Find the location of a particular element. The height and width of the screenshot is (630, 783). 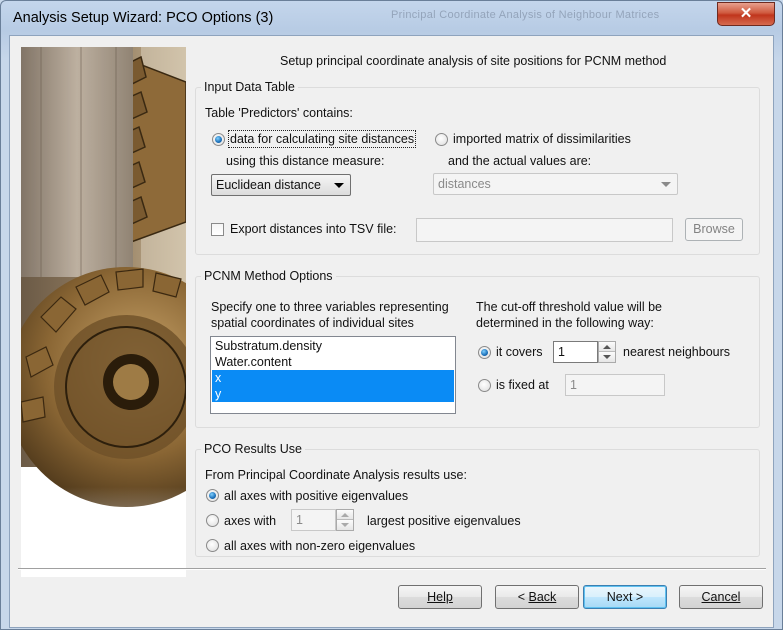

cancel-button-label: Cancel is located at coordinates (721, 597).